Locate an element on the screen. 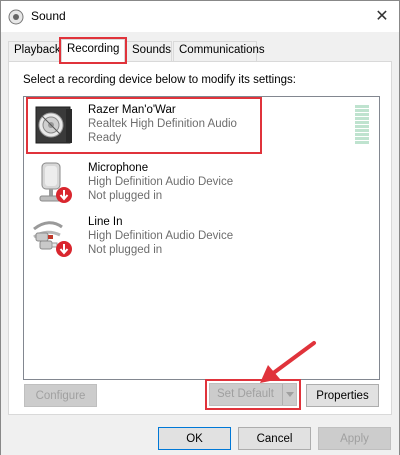 This screenshot has width=400, height=455. button-label: Properties is located at coordinates (342, 395).